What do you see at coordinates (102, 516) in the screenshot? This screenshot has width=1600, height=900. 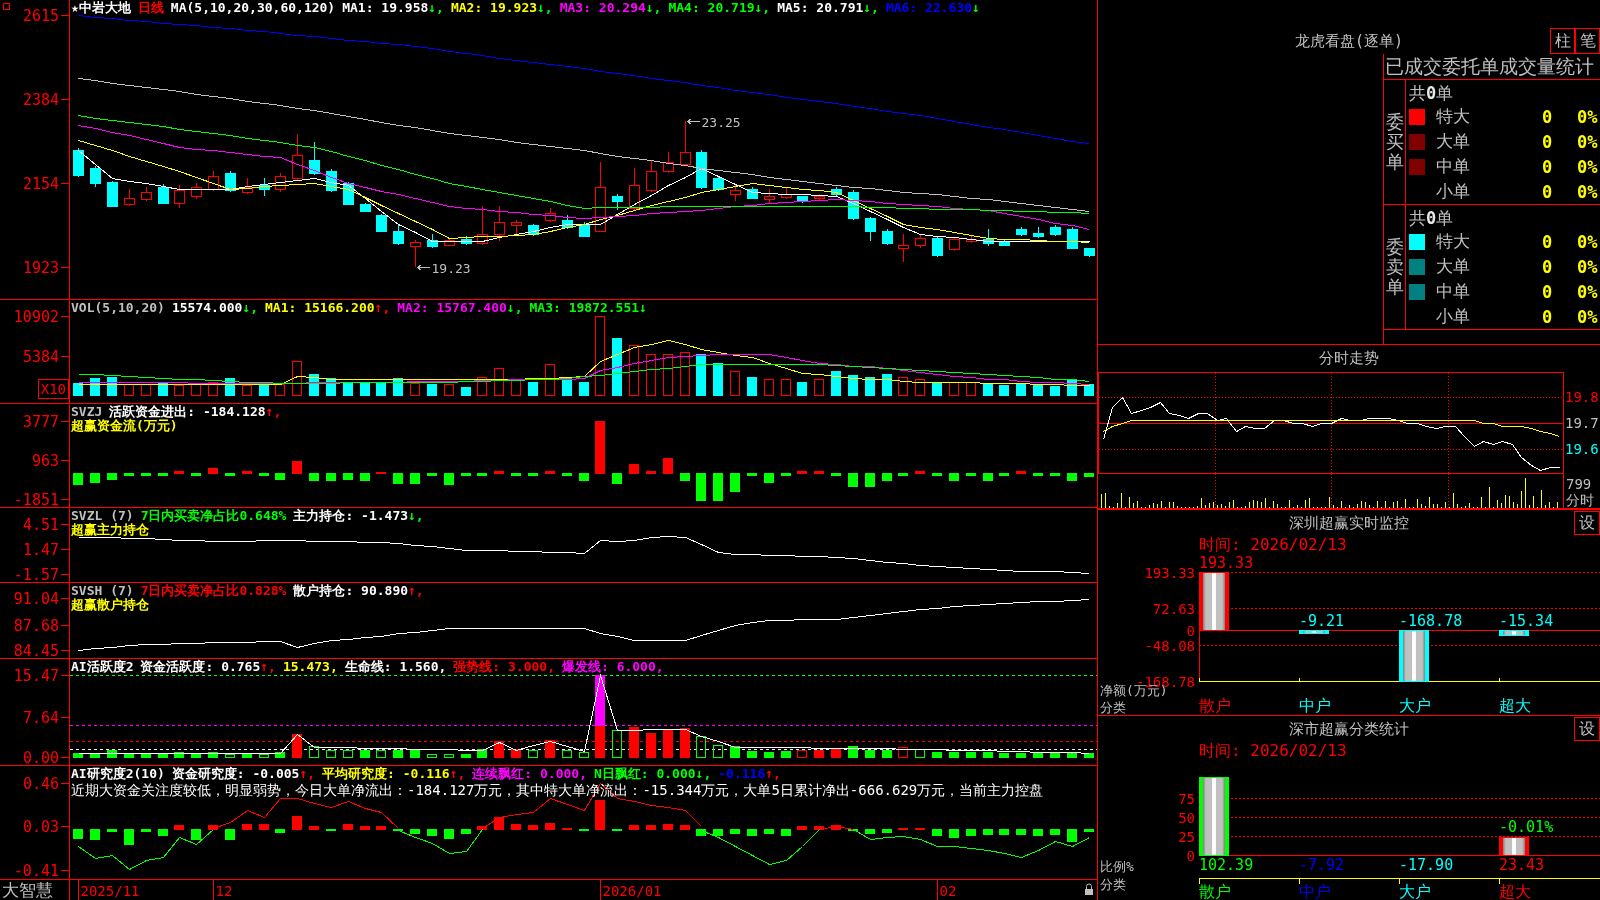 I see `indicator-label: SVZL (7)` at bounding box center [102, 516].